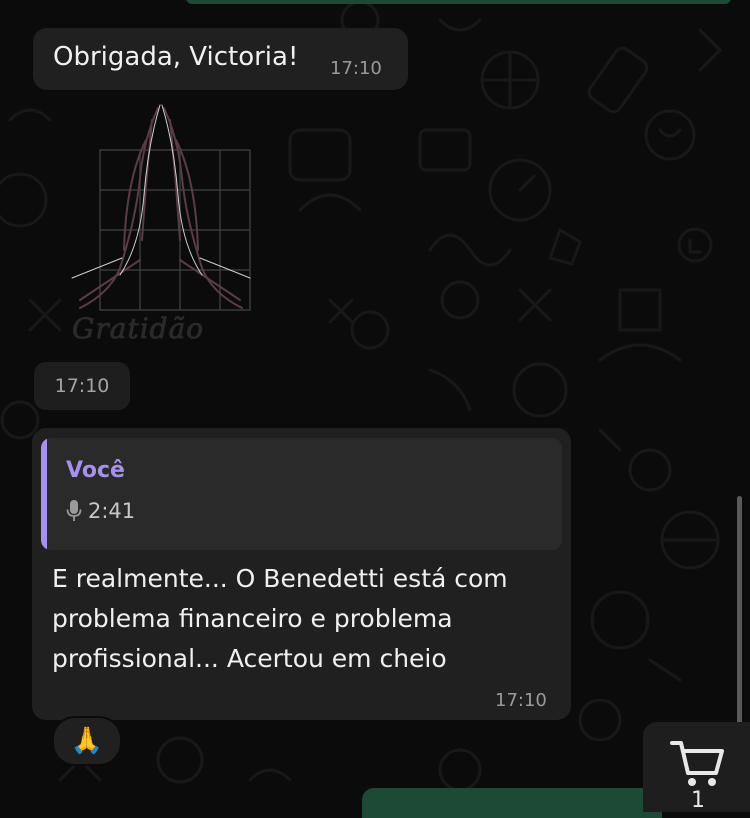 Image resolution: width=750 pixels, height=818 pixels. What do you see at coordinates (44, 494) in the screenshot?
I see `quote-accent-bar` at bounding box center [44, 494].